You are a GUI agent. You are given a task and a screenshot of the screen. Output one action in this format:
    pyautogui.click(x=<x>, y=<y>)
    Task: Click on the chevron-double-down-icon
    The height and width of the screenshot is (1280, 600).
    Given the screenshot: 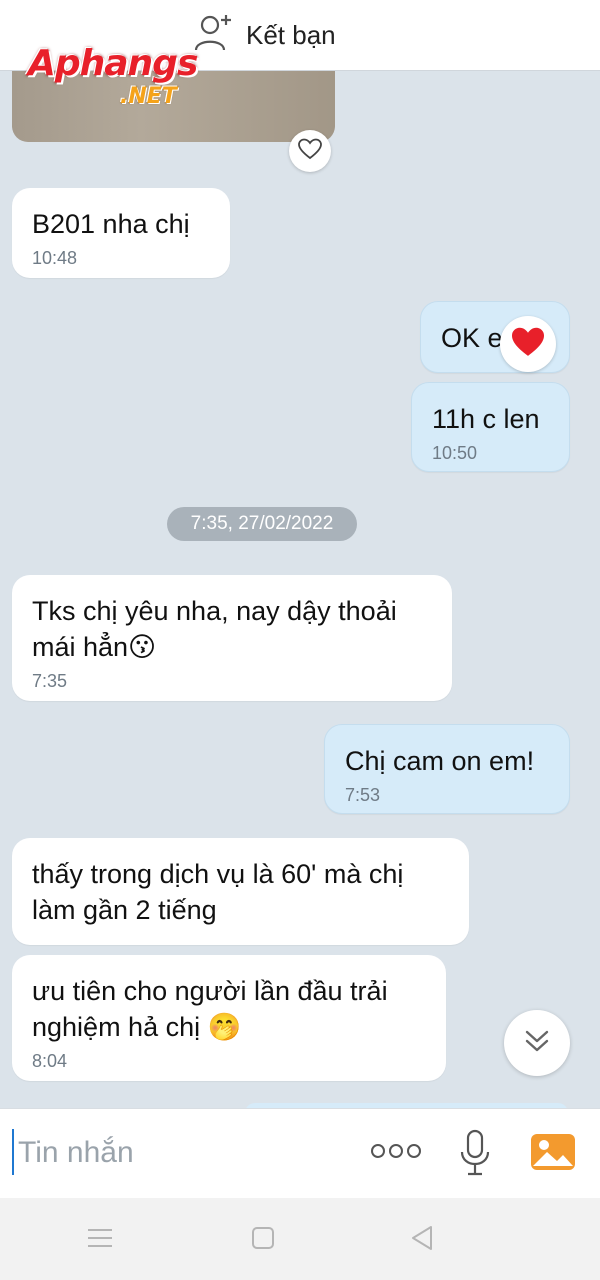 What is the action you would take?
    pyautogui.click(x=537, y=1043)
    